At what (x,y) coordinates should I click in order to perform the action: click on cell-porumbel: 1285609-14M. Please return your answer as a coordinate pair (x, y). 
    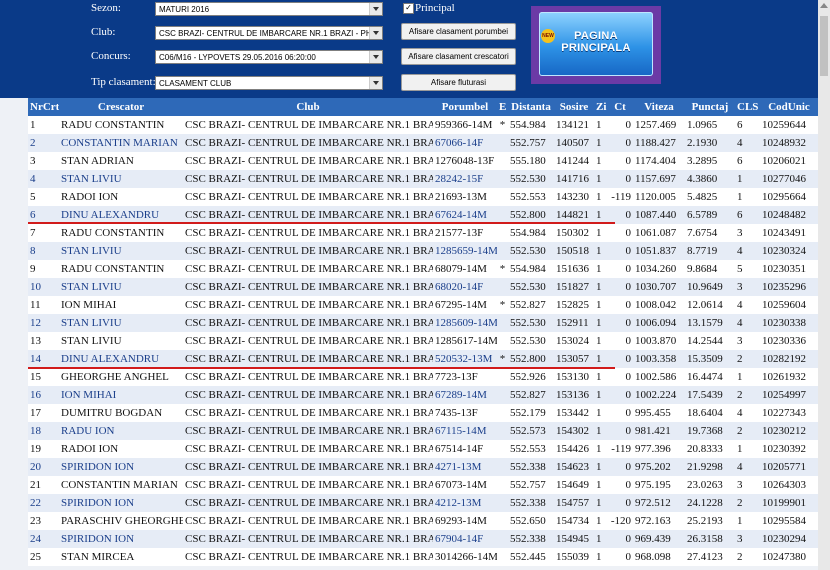
    Looking at the image, I should click on (465, 323).